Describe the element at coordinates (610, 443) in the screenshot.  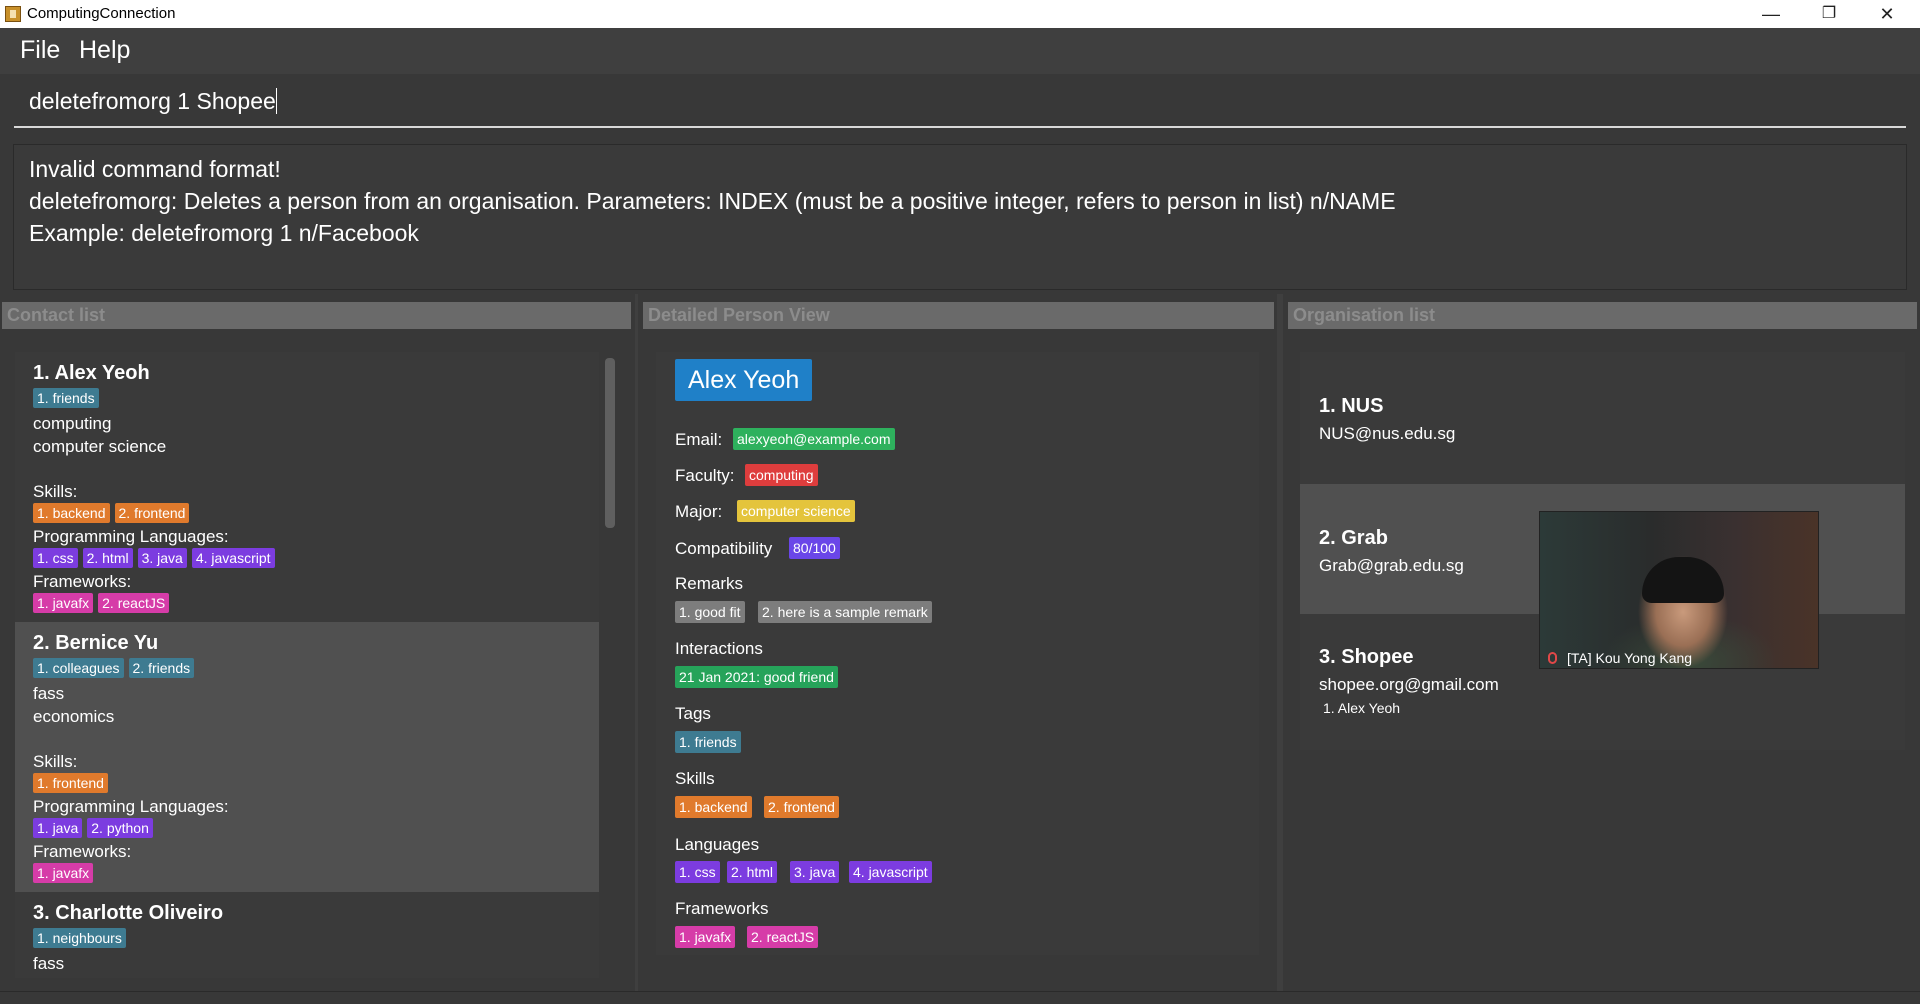
I see `contact-list-scrollbar` at that location.